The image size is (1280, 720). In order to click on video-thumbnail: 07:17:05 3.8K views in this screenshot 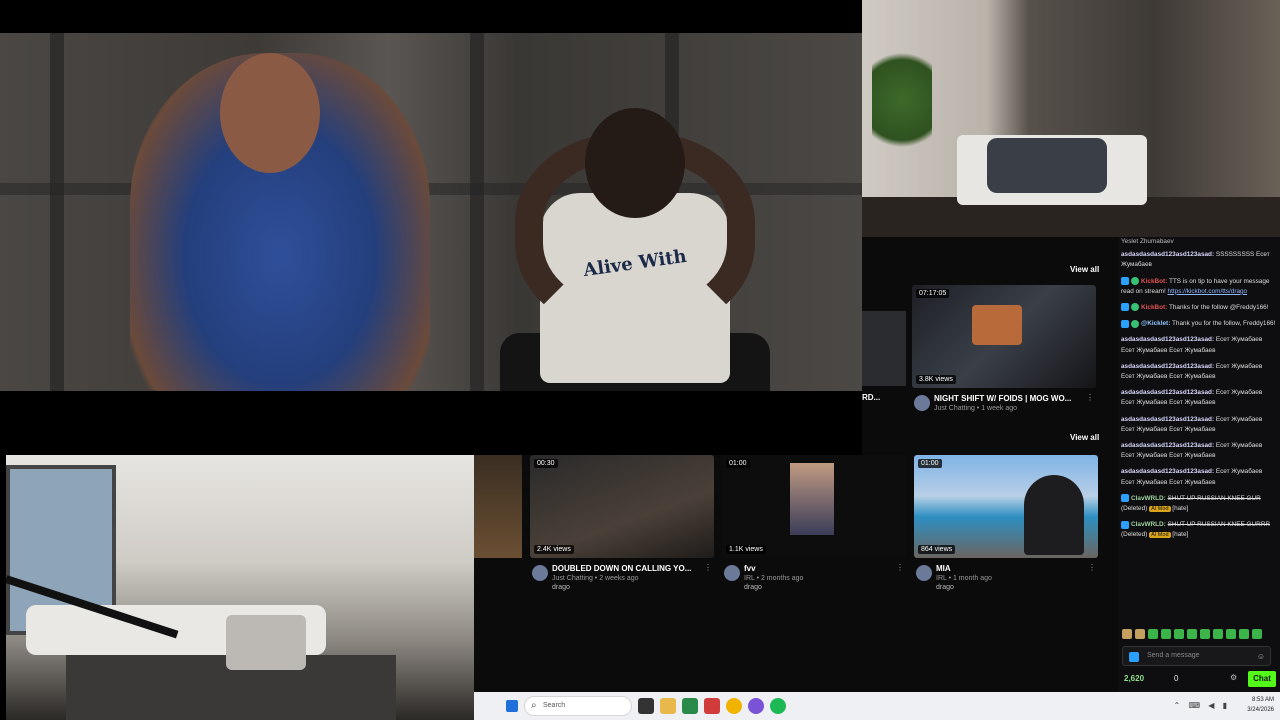, I will do `click(1004, 336)`.